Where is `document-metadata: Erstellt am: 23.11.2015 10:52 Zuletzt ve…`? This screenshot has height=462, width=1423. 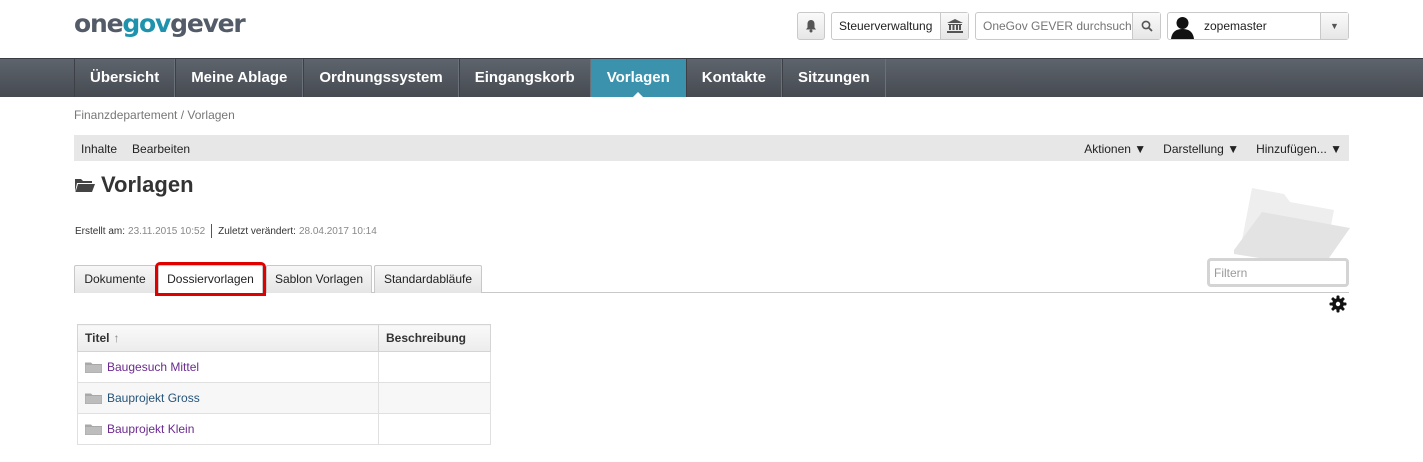
document-metadata: Erstellt am: 23.11.2015 10:52 Zuletzt ve… is located at coordinates (226, 231).